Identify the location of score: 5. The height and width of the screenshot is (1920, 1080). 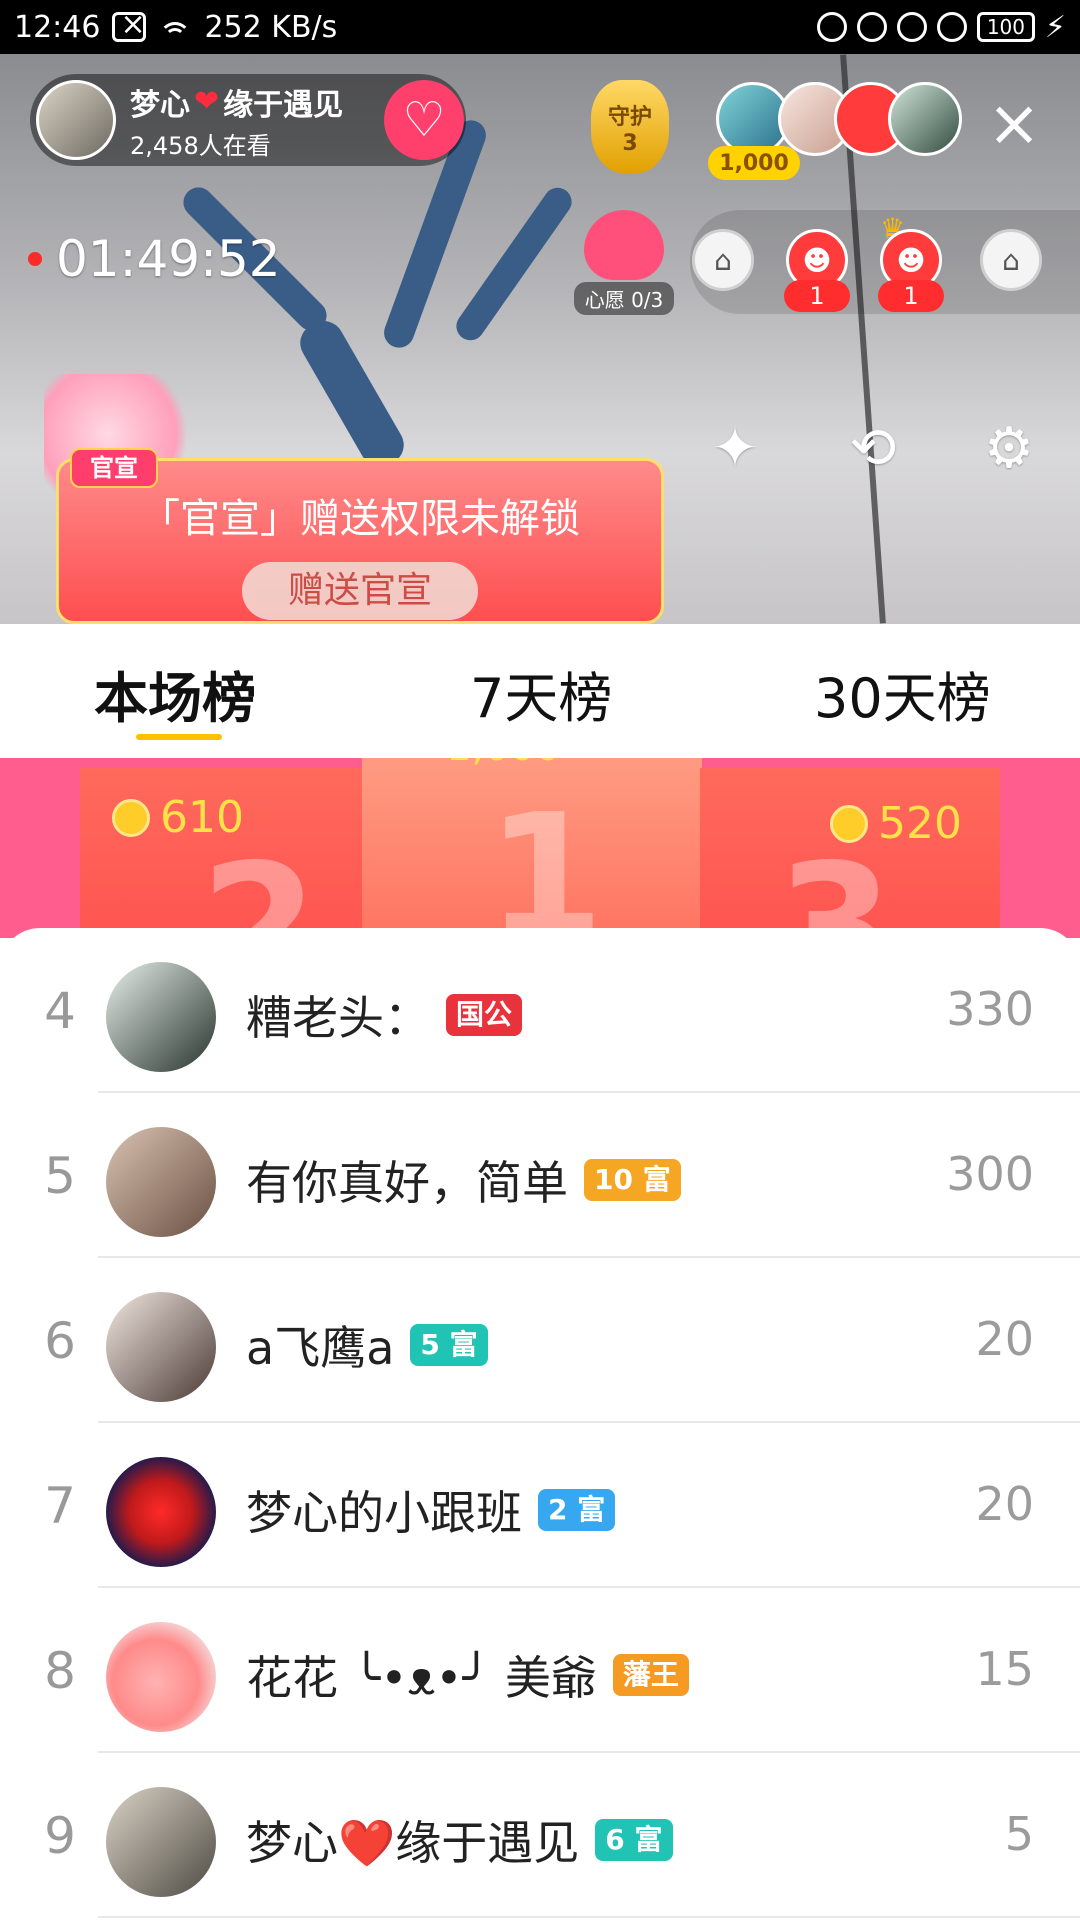
(1019, 1834).